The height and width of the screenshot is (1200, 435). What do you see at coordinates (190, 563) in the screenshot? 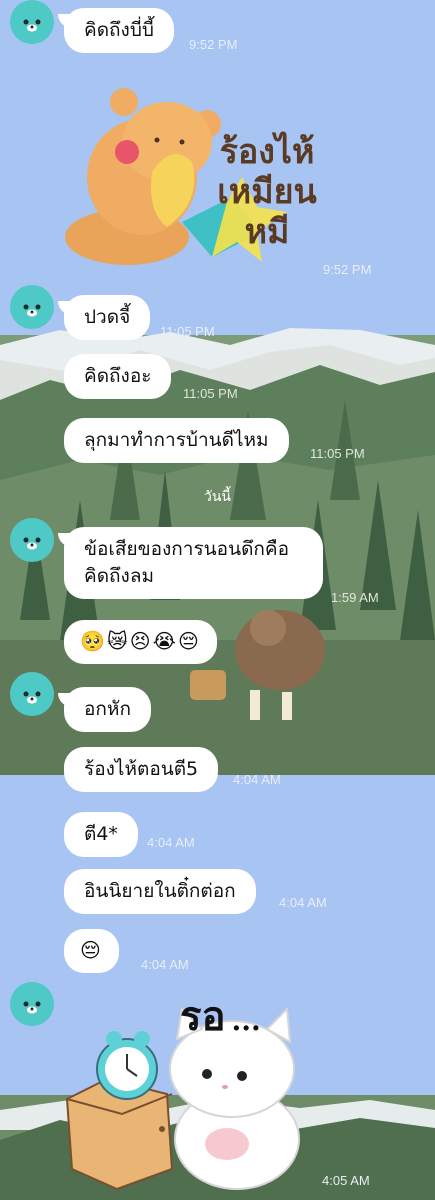
I see `message-bubble: ข้อเสียของการนอนดึกคือ คิดถึงลม` at bounding box center [190, 563].